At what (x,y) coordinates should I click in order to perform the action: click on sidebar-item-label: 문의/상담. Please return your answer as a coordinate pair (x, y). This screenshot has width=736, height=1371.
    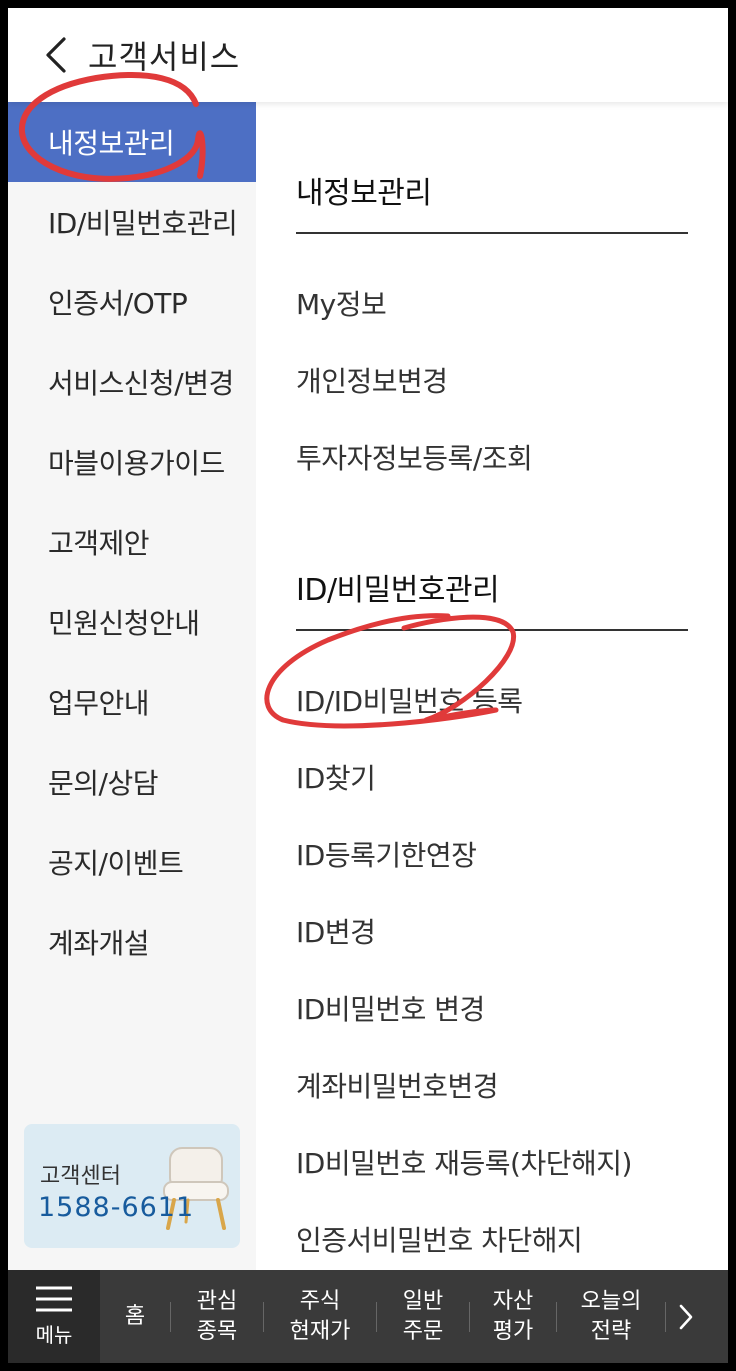
    Looking at the image, I should click on (103, 783).